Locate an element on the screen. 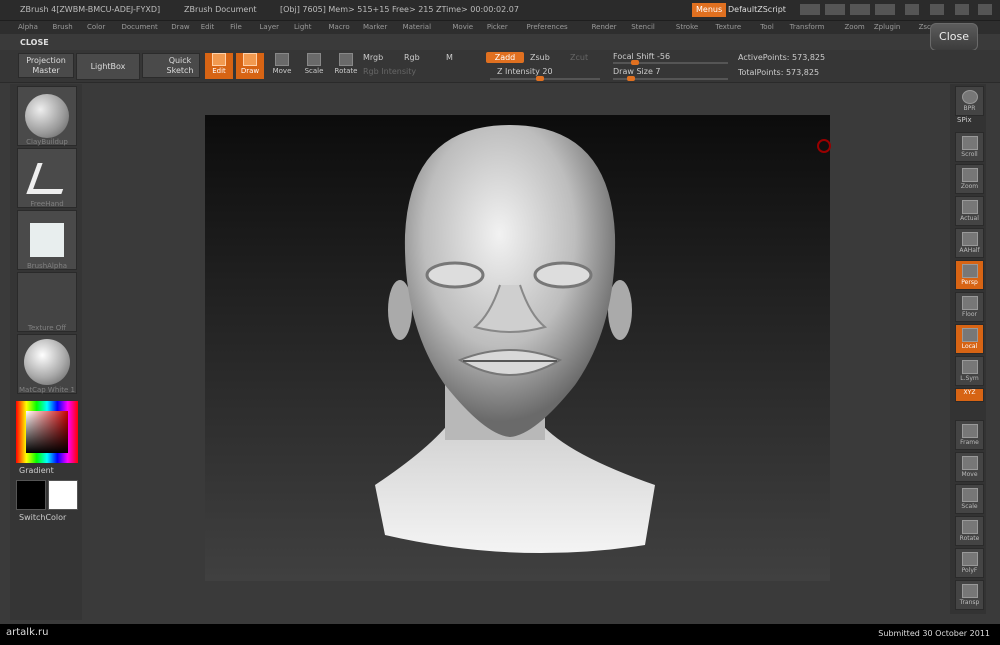 This screenshot has height=645, width=1000. view-transp-button: Transp is located at coordinates (969, 595).